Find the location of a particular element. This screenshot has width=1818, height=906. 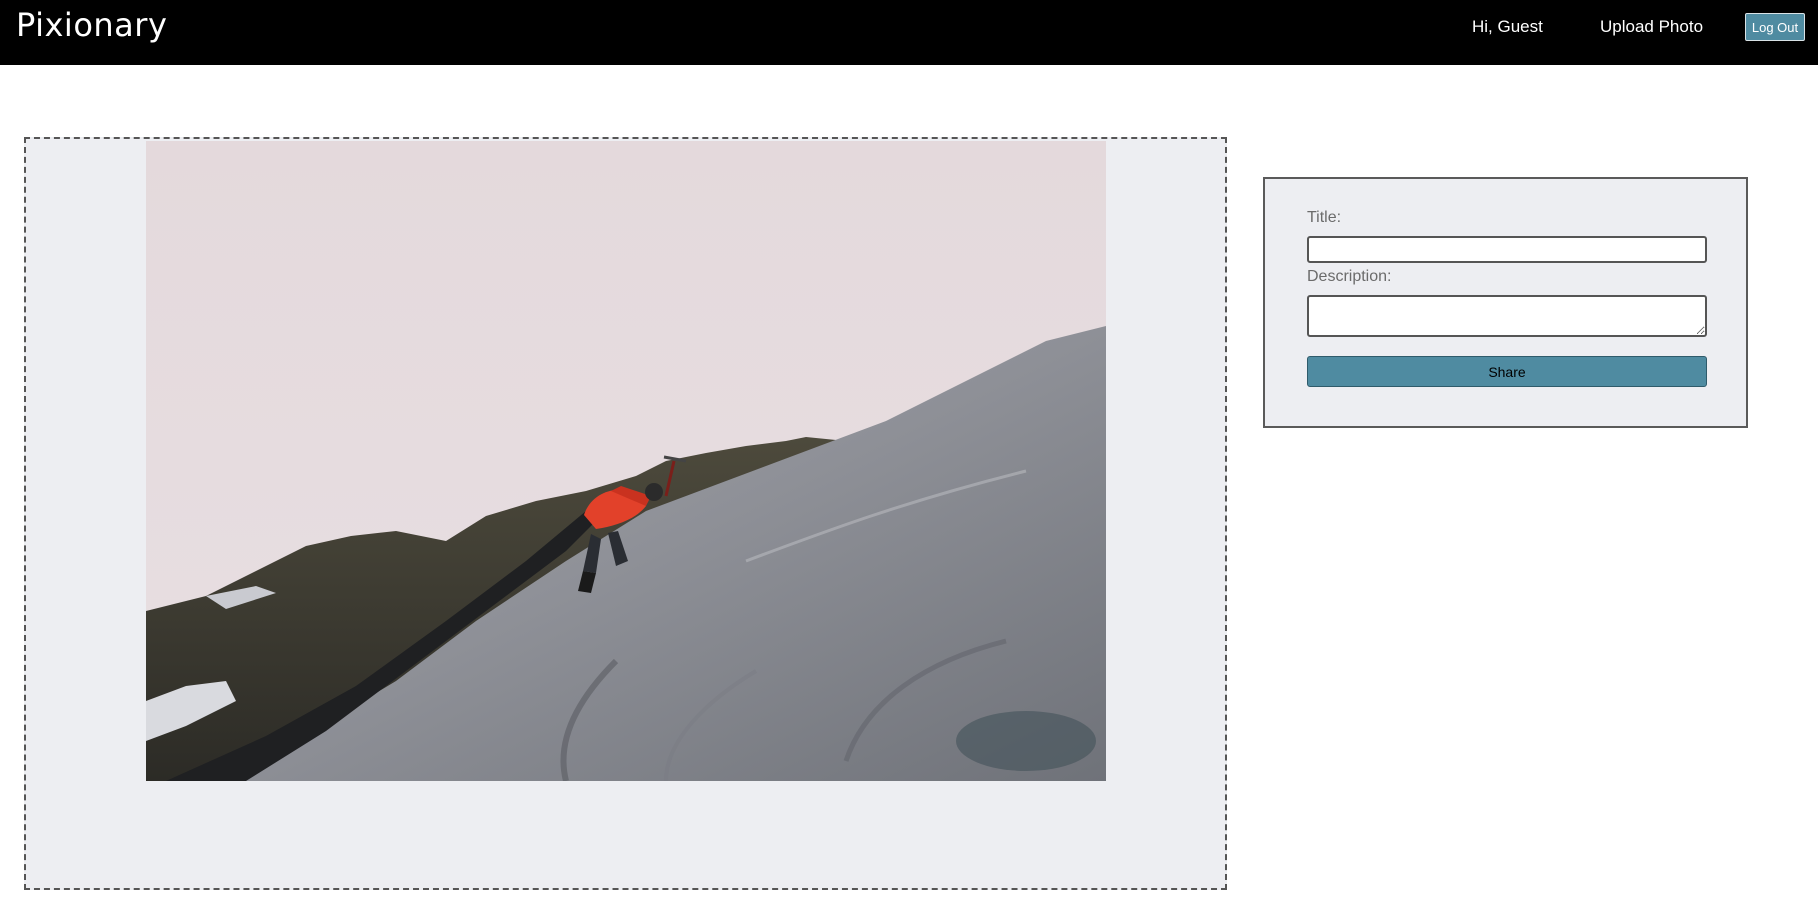

title-label: Title: is located at coordinates (1324, 217).